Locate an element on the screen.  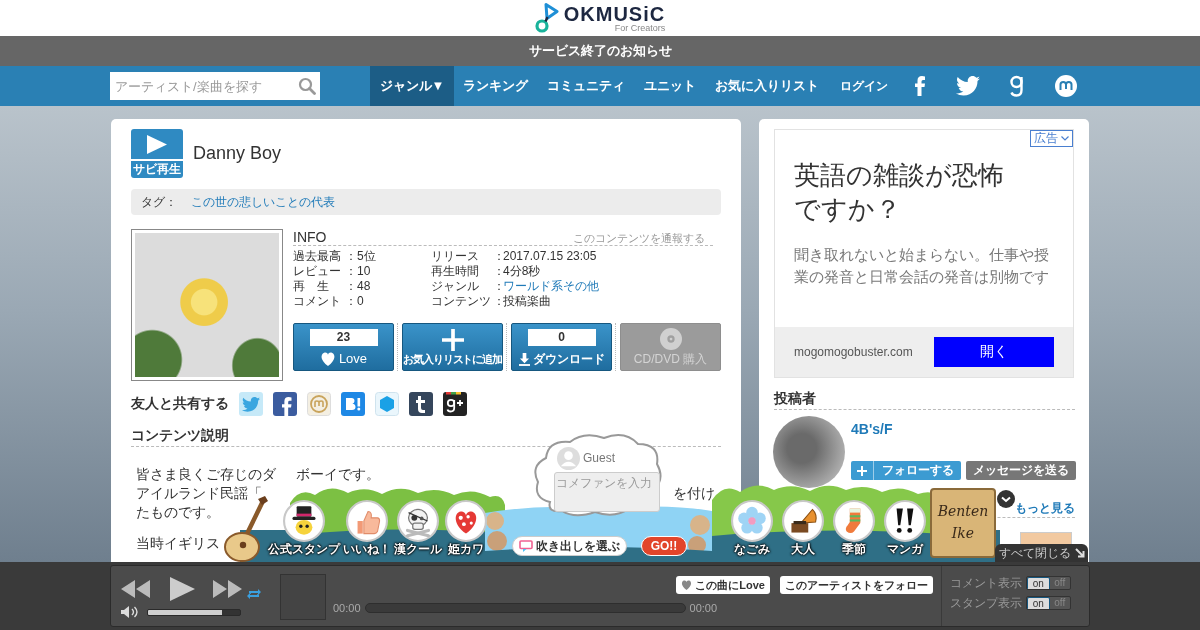
info-value: 4分8秒 is located at coordinates (522, 271).